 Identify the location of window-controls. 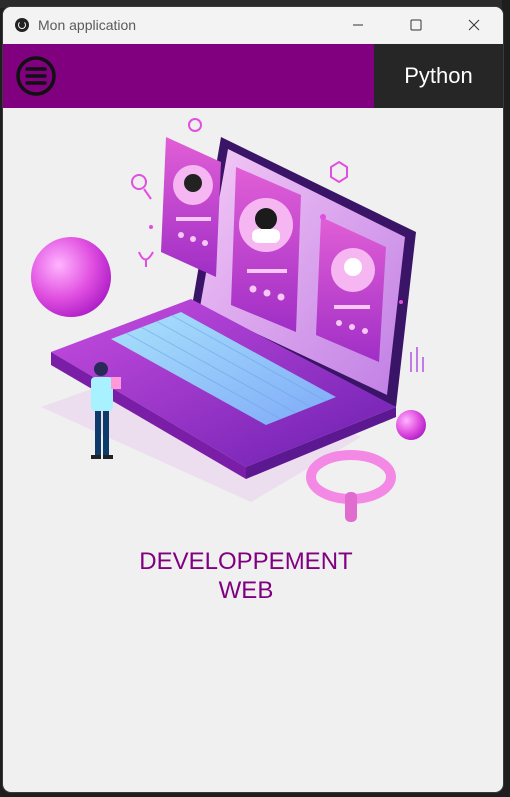
(416, 25).